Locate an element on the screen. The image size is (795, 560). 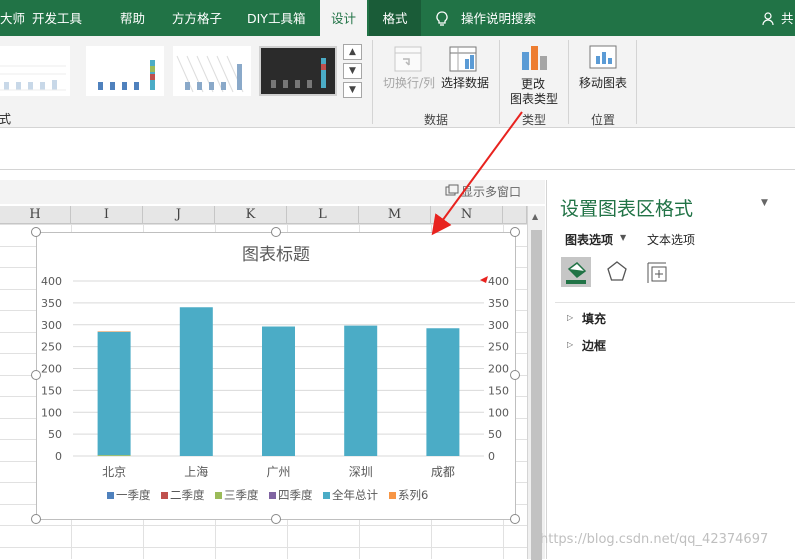
resize-handle-bottom-right is located at coordinates (515, 519).